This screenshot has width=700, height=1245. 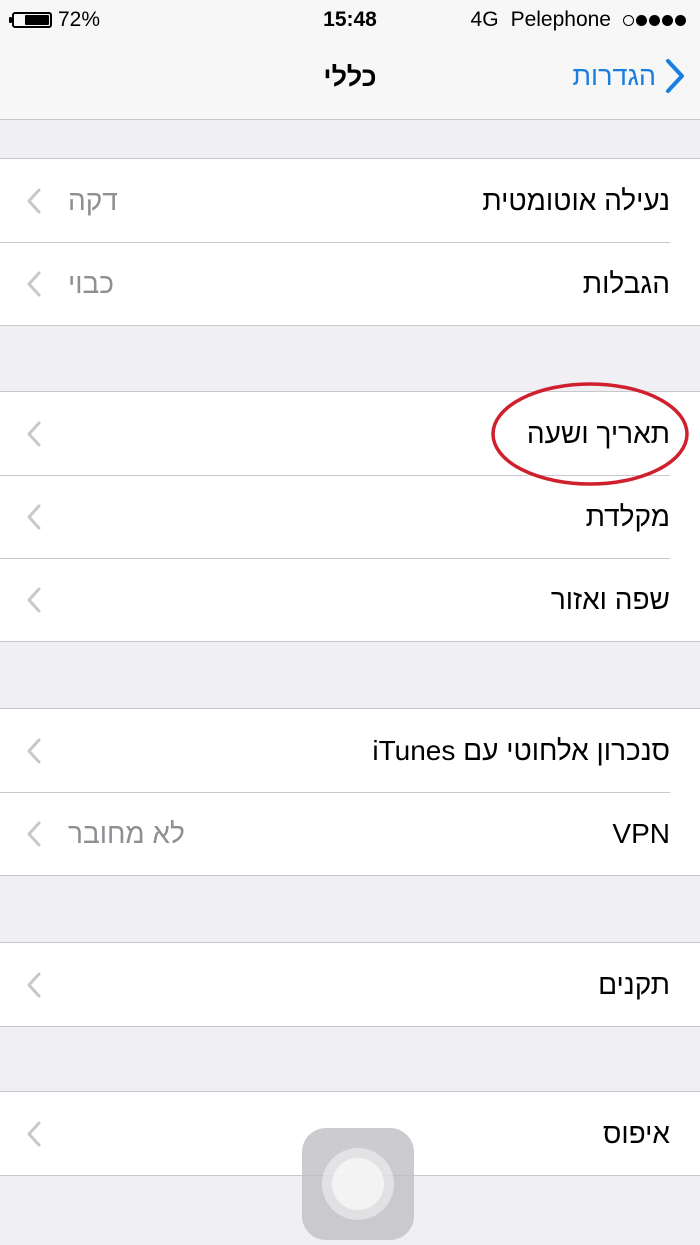 I want to click on row-label: הגבלות, so click(x=626, y=283).